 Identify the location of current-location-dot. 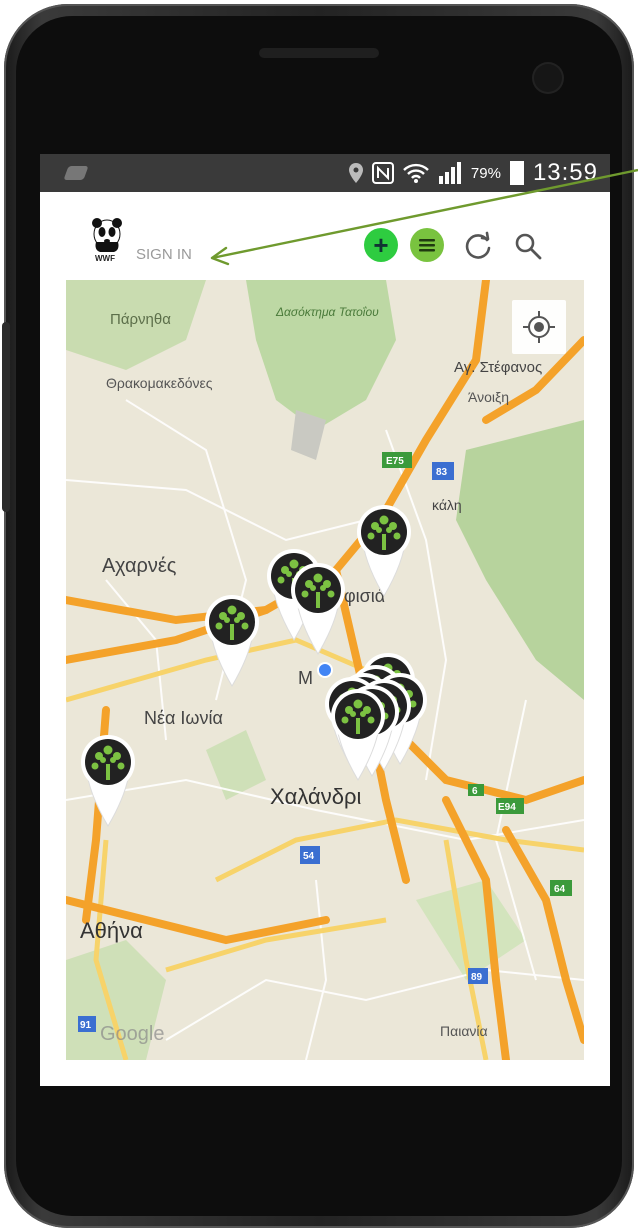
(325, 670).